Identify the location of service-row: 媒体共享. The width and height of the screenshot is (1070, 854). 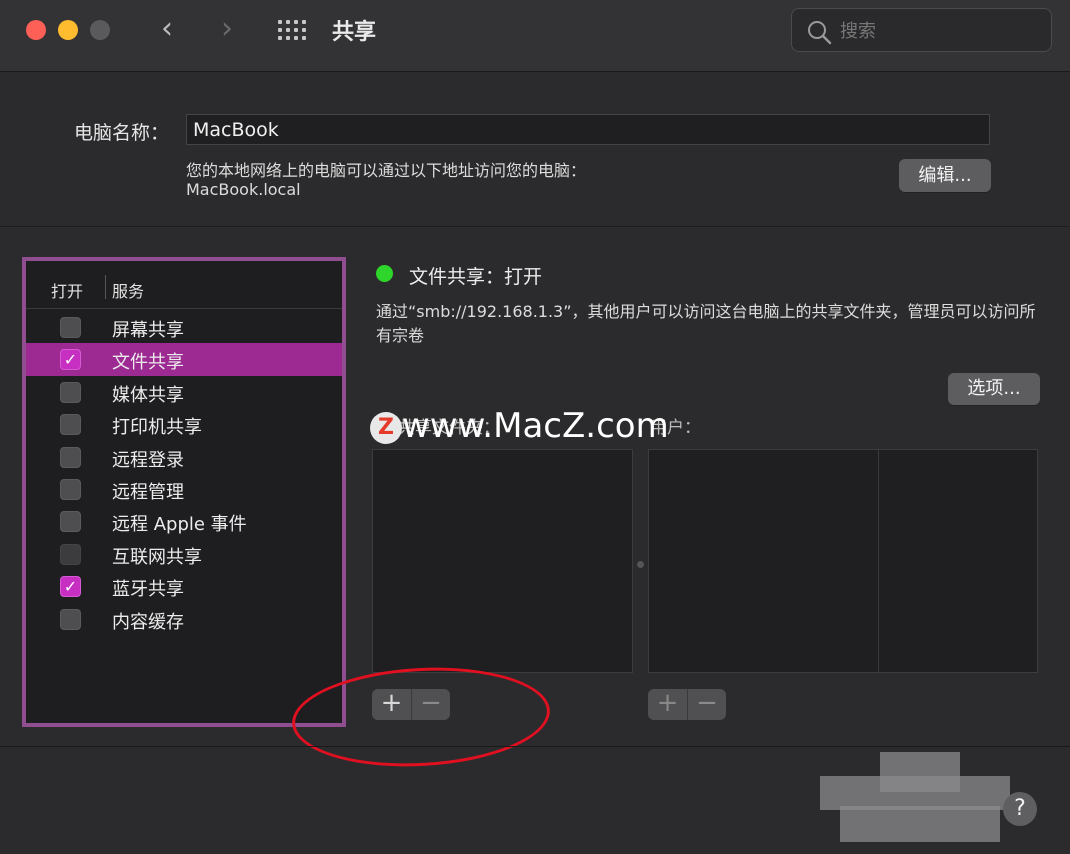
(184, 392).